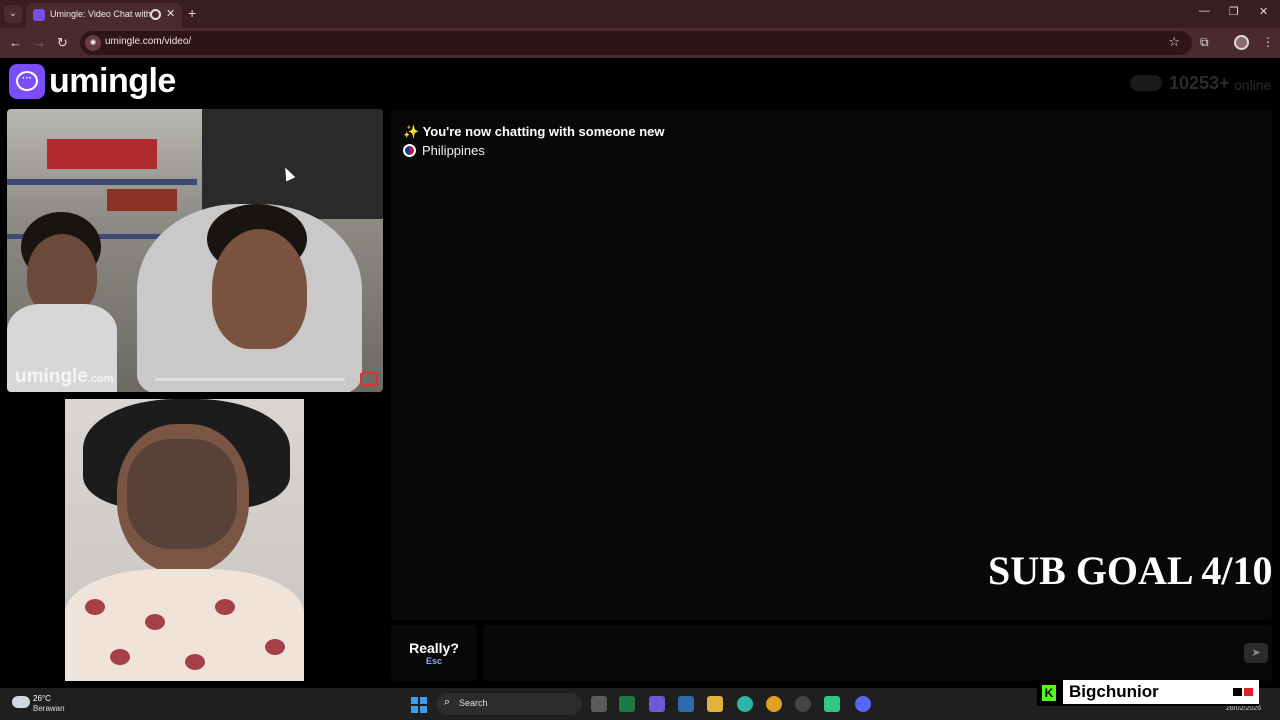  What do you see at coordinates (1204, 11) in the screenshot?
I see `minimize-icon: —` at bounding box center [1204, 11].